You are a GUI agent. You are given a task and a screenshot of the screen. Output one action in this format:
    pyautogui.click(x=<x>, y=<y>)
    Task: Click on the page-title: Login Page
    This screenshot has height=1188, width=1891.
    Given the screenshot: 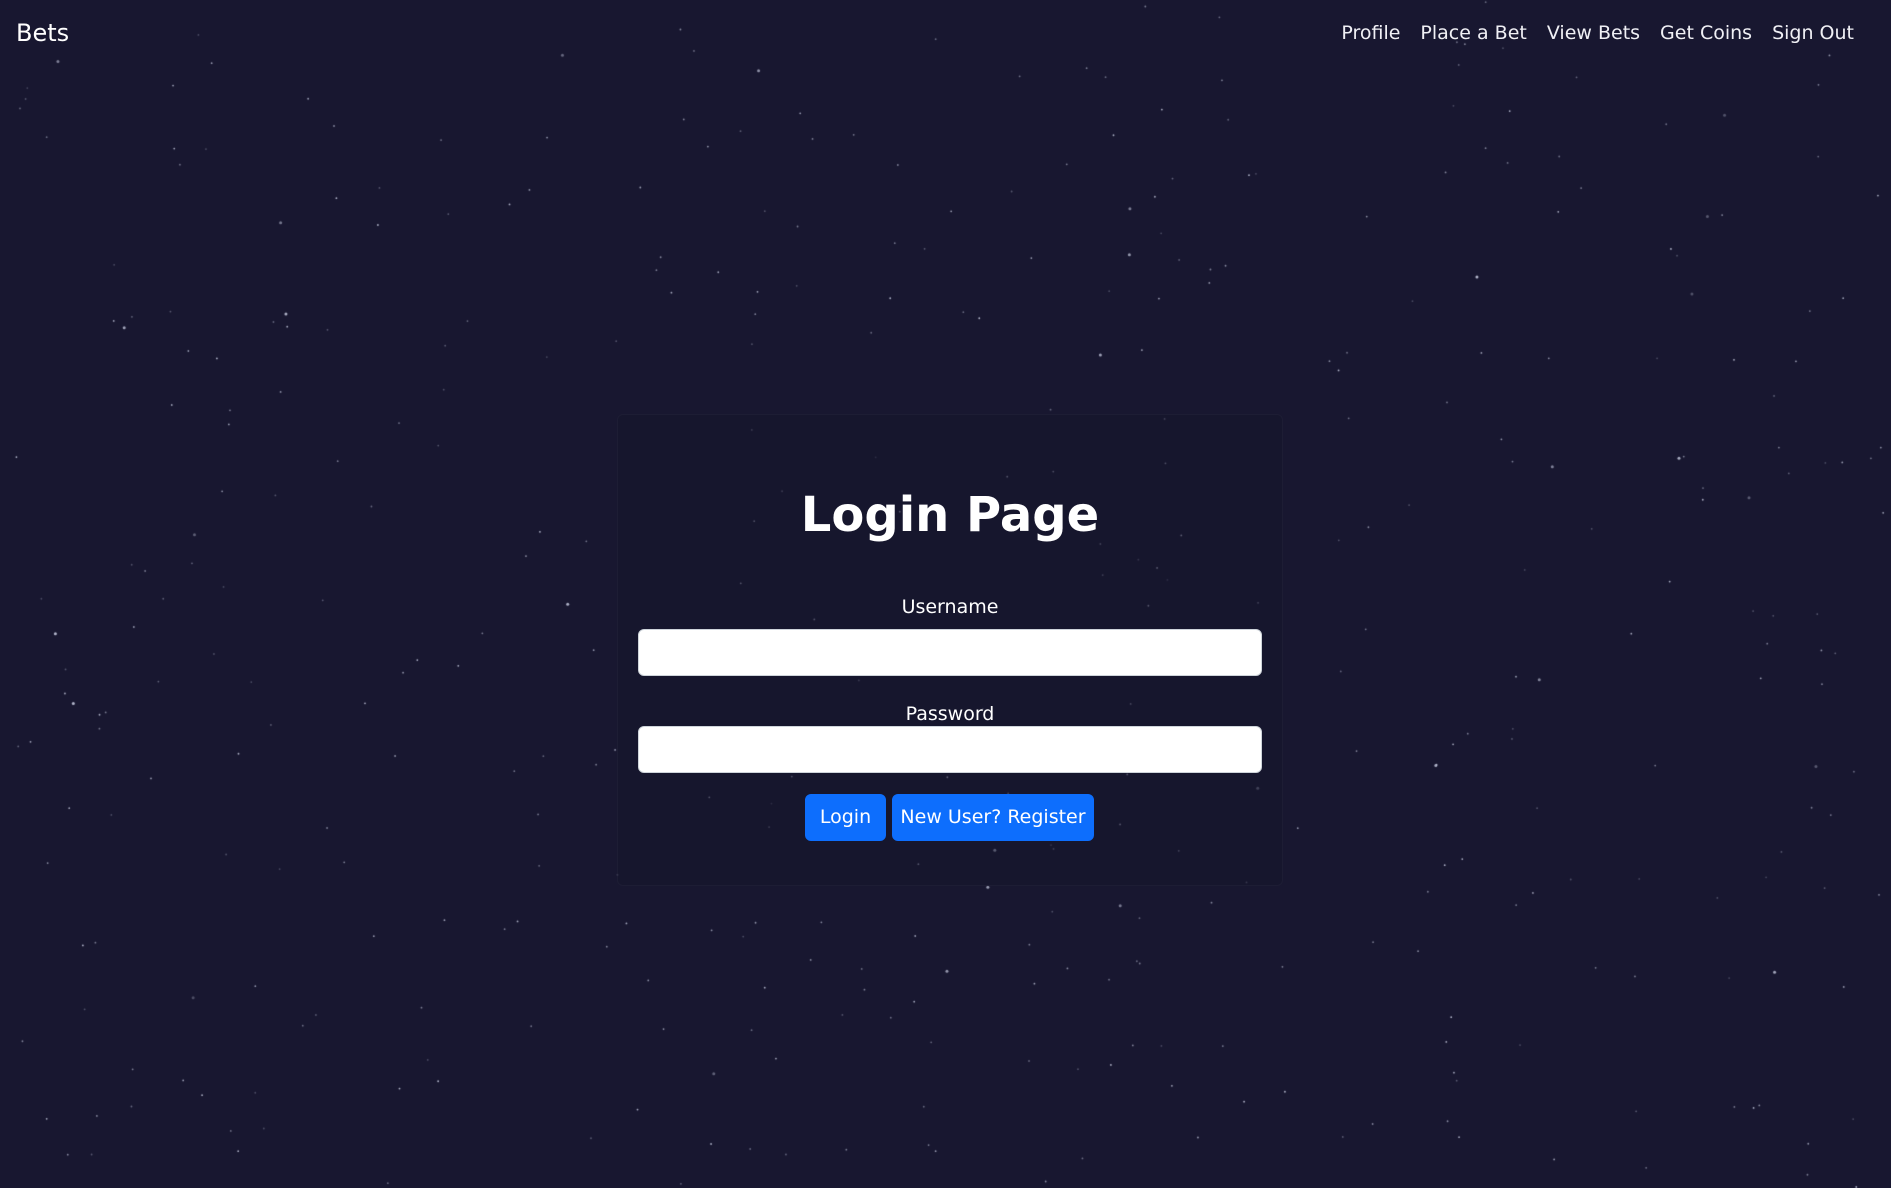 What is the action you would take?
    pyautogui.click(x=950, y=515)
    